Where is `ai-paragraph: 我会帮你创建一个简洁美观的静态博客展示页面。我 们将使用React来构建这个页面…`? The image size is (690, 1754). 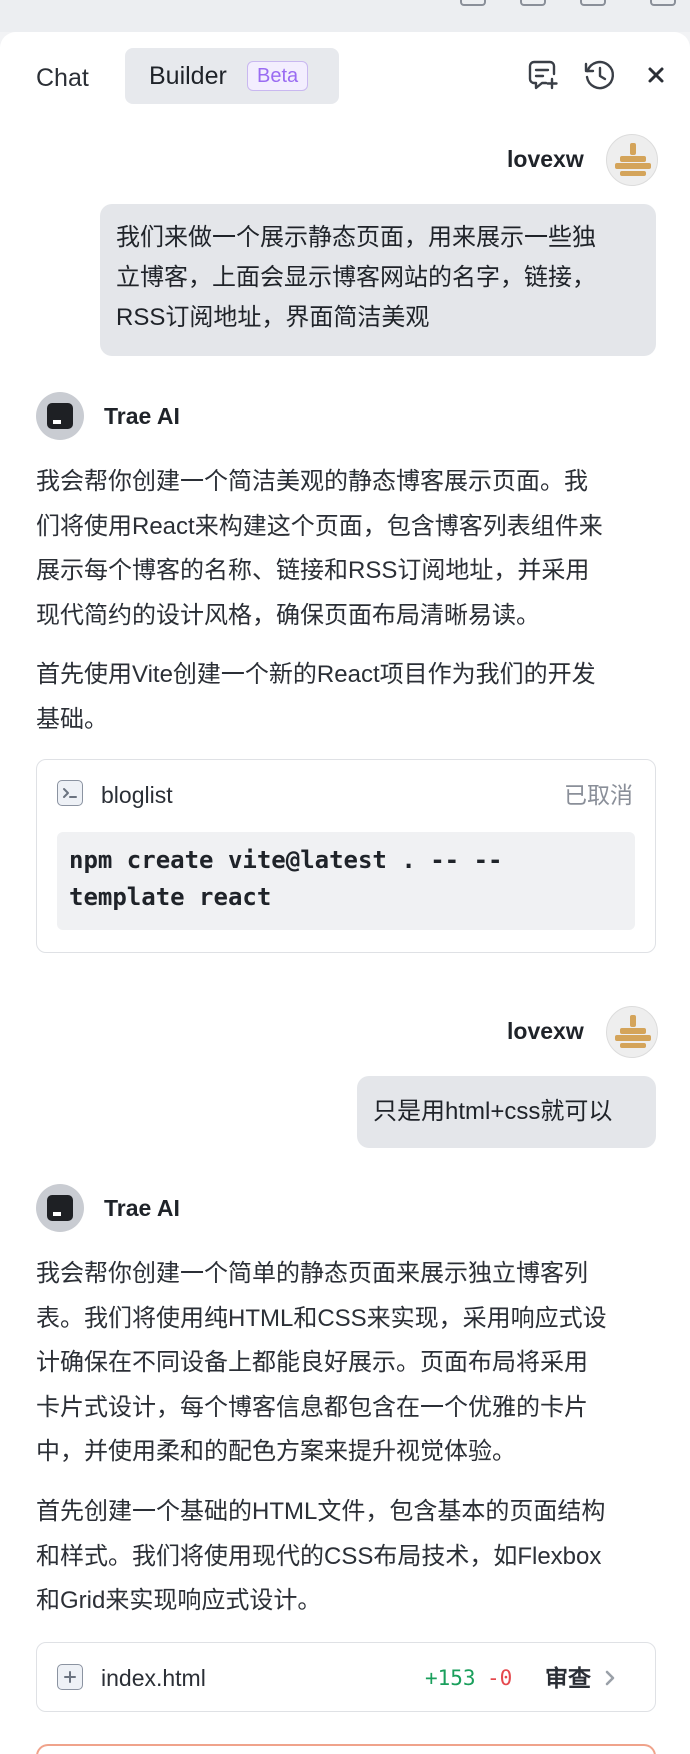
ai-paragraph: 我会帮你创建一个简洁美观的静态博客展示页面。我 们将使用React来构建这个页面… is located at coordinates (346, 549).